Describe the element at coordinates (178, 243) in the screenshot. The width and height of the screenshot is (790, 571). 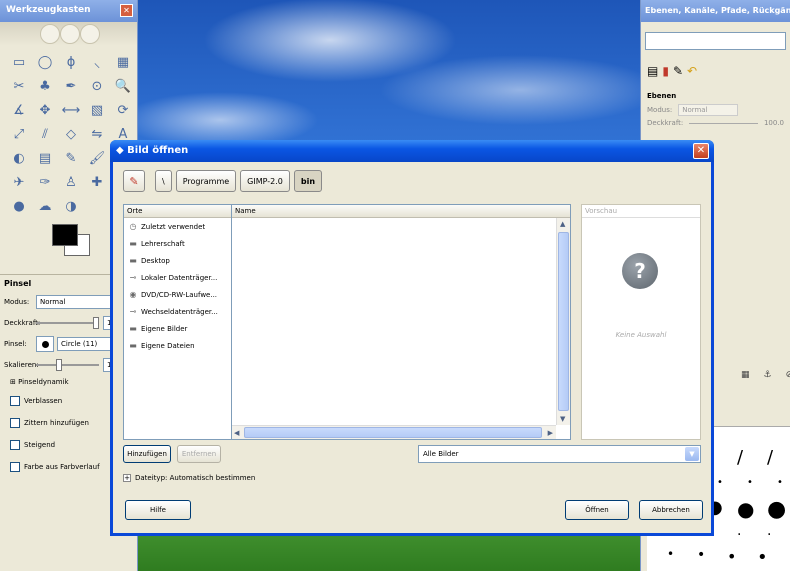
I see `places-item: ▬ Lehrerschaft` at that location.